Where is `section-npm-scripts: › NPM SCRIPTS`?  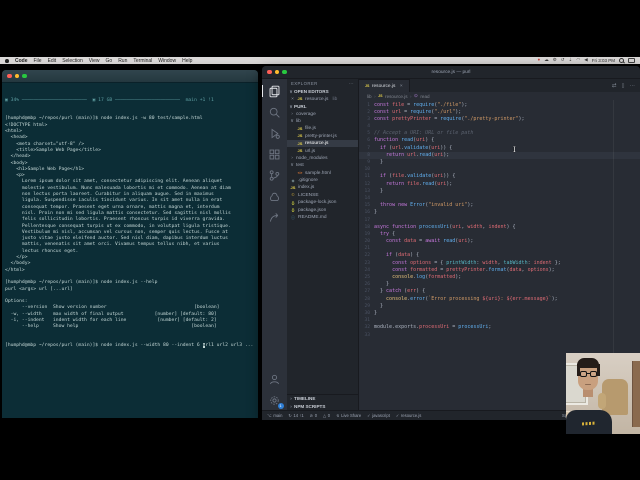
section-npm-scripts: › NPM SCRIPTS is located at coordinates (322, 407).